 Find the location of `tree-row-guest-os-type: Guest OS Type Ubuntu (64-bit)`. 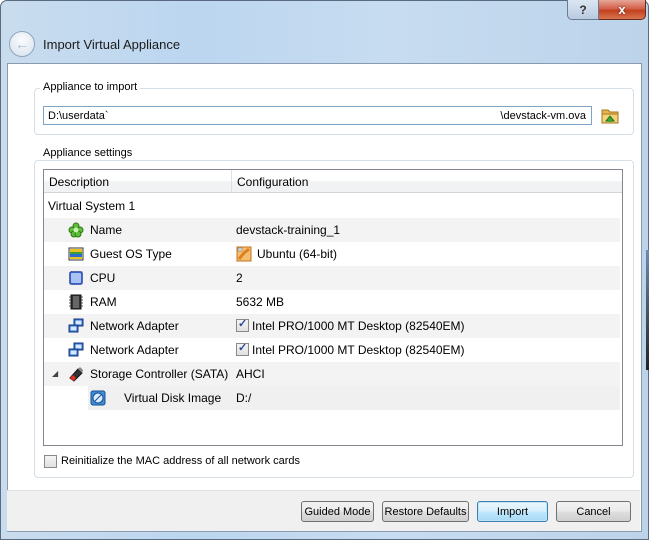

tree-row-guest-os-type: Guest OS Type Ubuntu (64-bit) is located at coordinates (332, 254).